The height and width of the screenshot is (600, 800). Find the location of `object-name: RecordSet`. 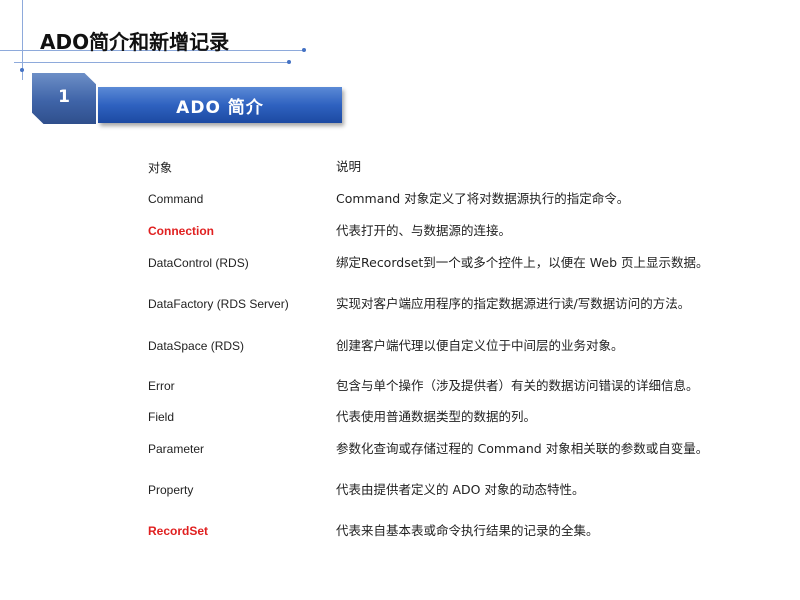

object-name: RecordSet is located at coordinates (178, 531).